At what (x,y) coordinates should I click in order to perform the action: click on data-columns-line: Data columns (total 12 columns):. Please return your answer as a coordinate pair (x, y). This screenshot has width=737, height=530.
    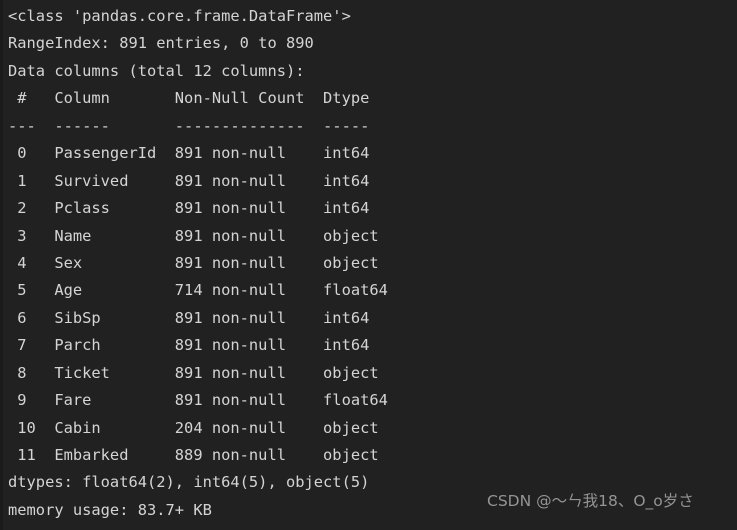
    Looking at the image, I should click on (156, 70).